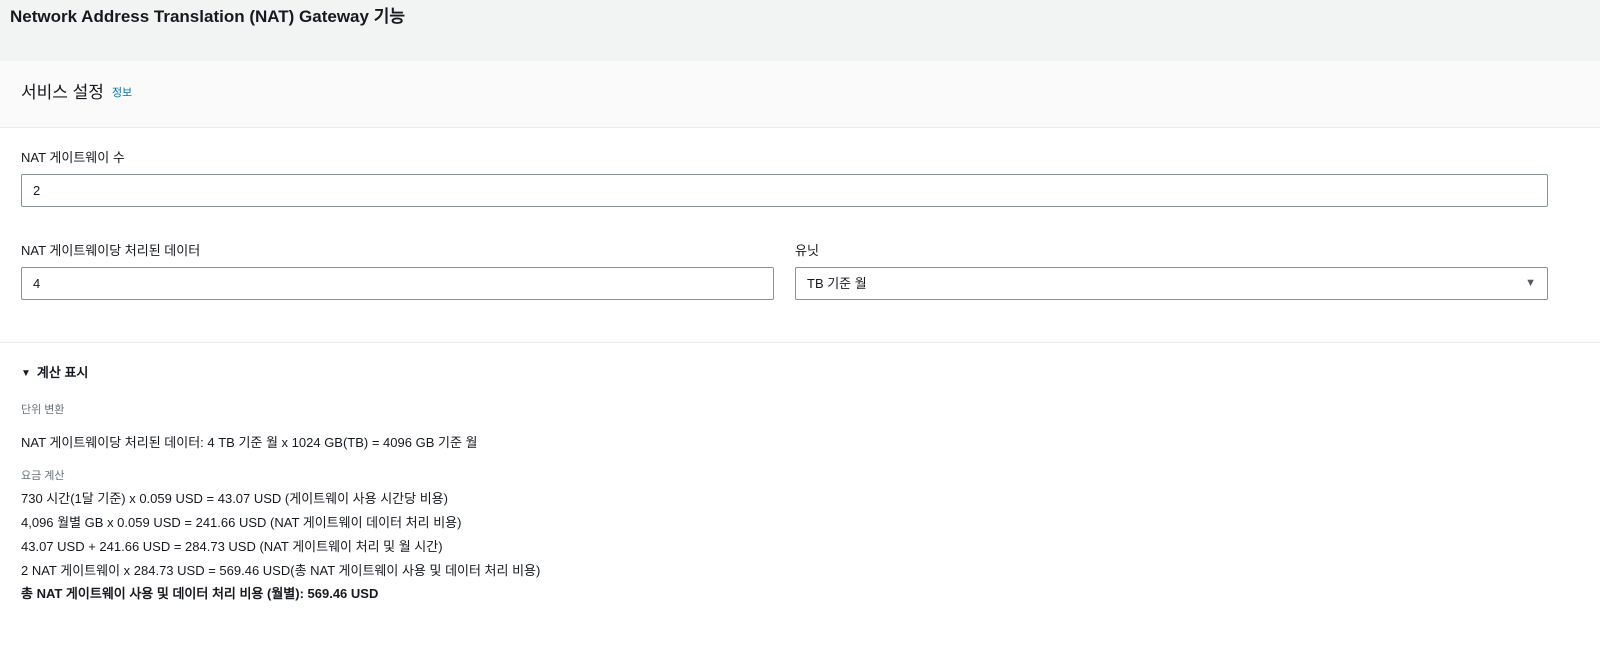 Image resolution: width=1600 pixels, height=661 pixels. I want to click on section-divider, so click(800, 342).